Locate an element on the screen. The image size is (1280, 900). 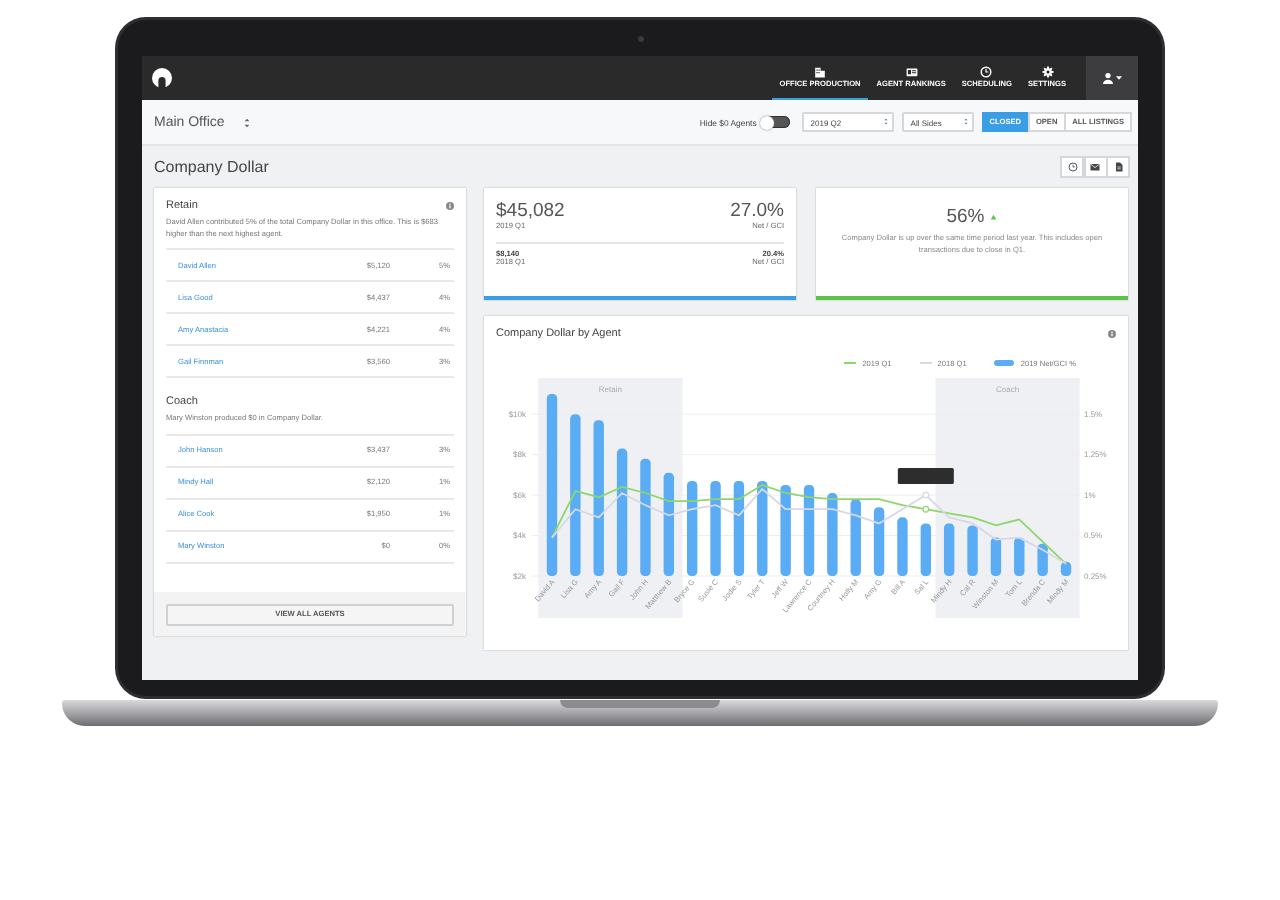
user-menu-button is located at coordinates (1112, 78).